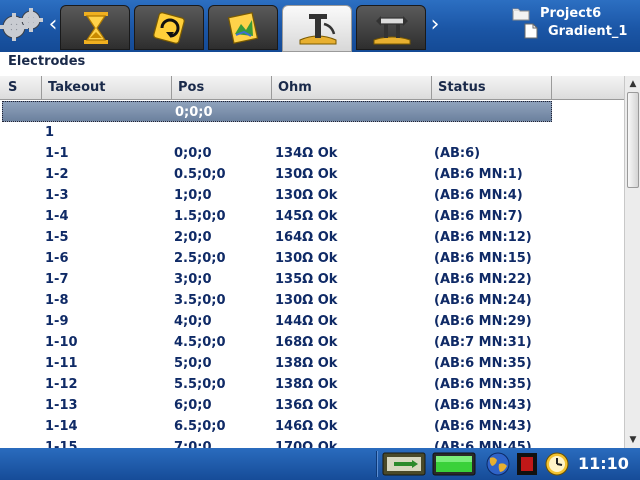 This screenshot has height=480, width=640. Describe the element at coordinates (527, 464) in the screenshot. I see `record-indicator-icon` at that location.